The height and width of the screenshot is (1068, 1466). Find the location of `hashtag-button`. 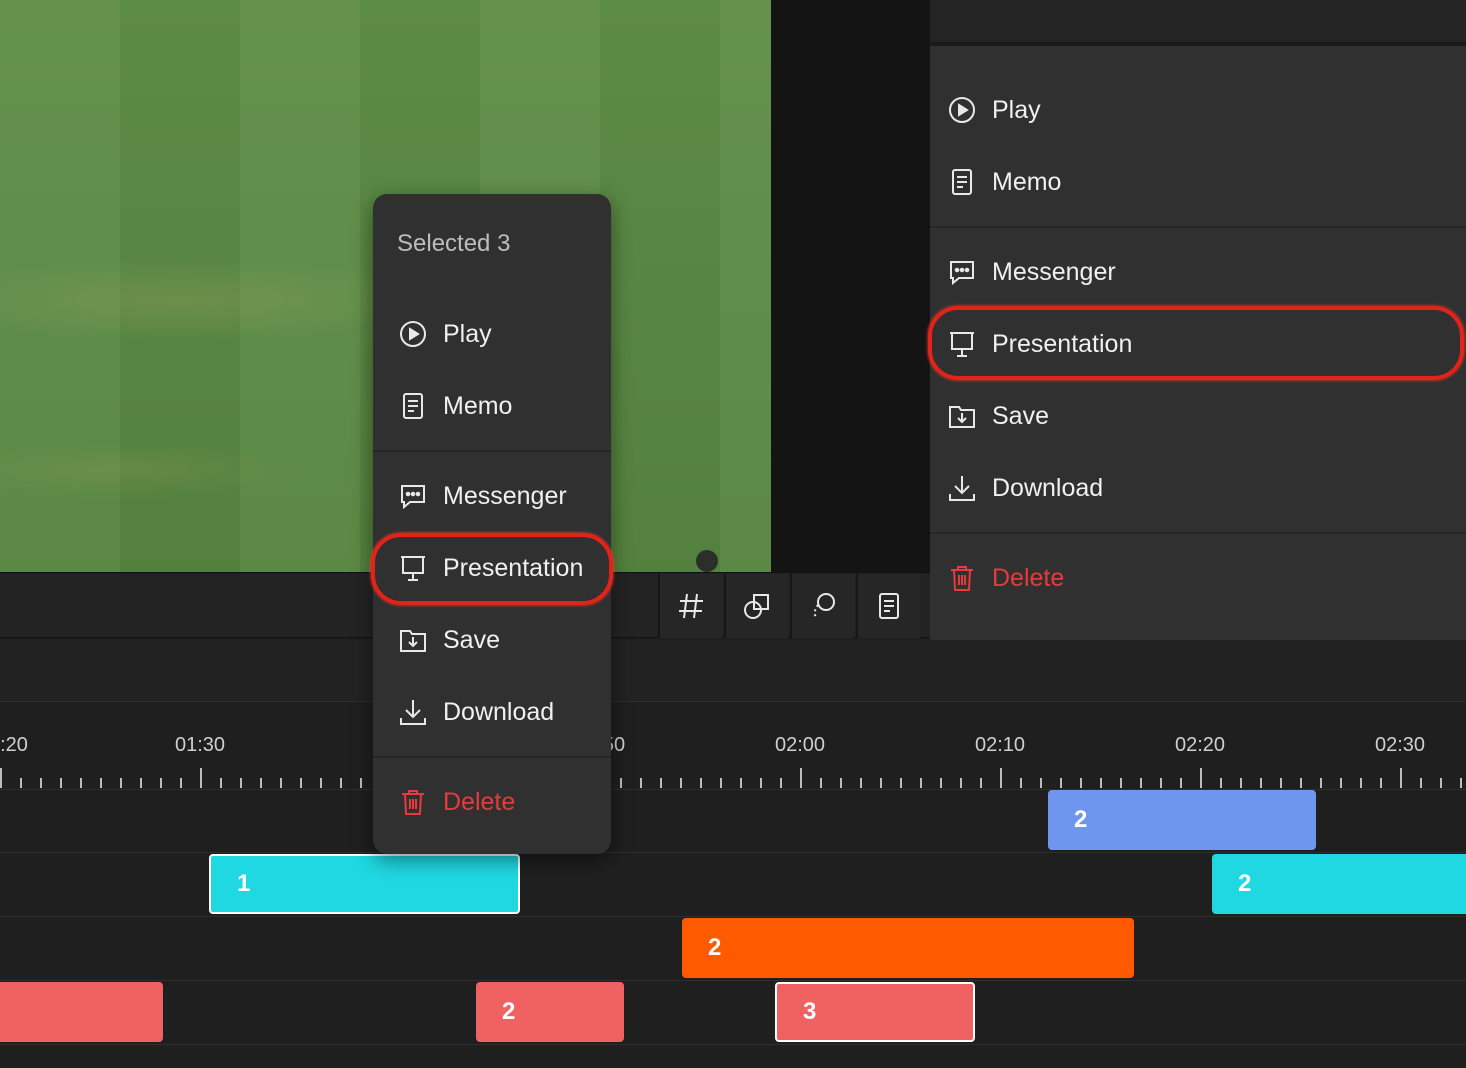

hashtag-button is located at coordinates (690, 606).